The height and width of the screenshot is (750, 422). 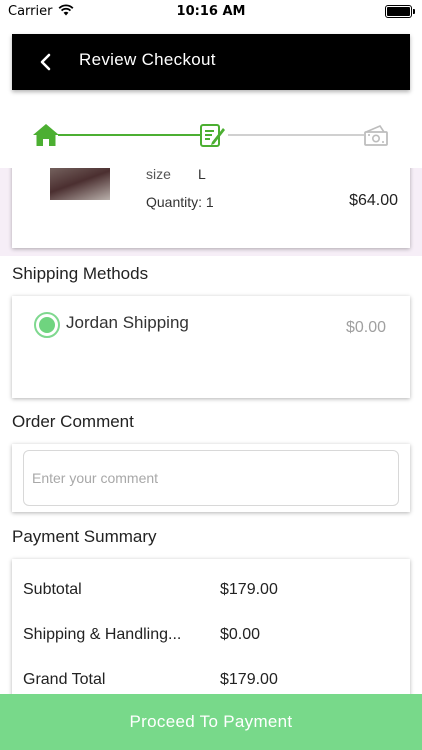 What do you see at coordinates (52, 589) in the screenshot?
I see `summary-label: Subtotal` at bounding box center [52, 589].